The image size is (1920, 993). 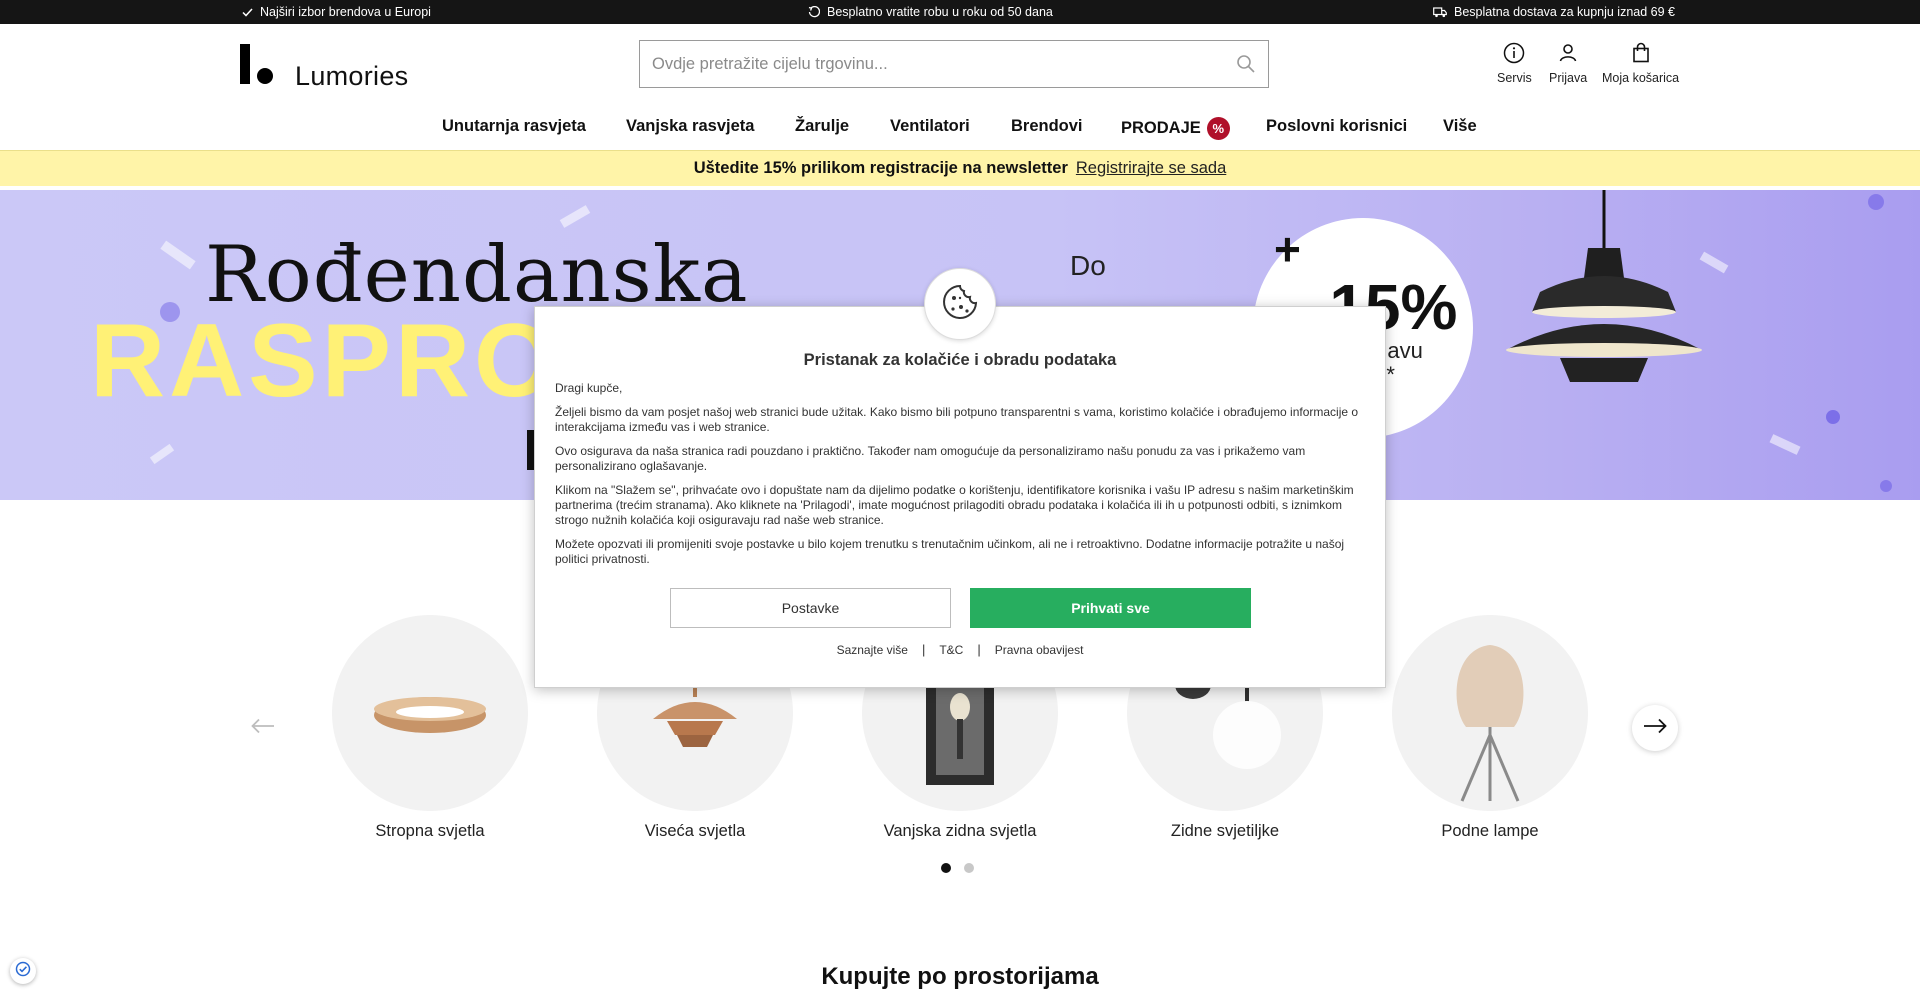 I want to click on shield-check-icon, so click(x=23, y=971).